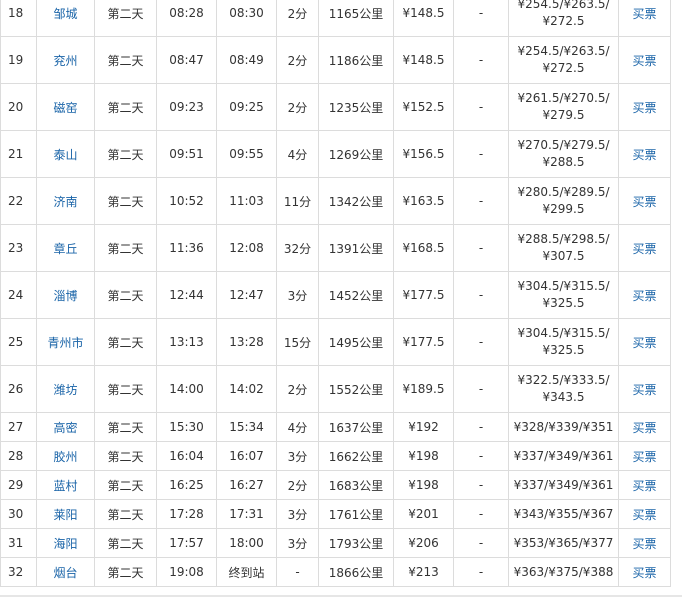 The image size is (682, 597). What do you see at coordinates (186, 572) in the screenshot?
I see `arrive-cell: 19:08` at bounding box center [186, 572].